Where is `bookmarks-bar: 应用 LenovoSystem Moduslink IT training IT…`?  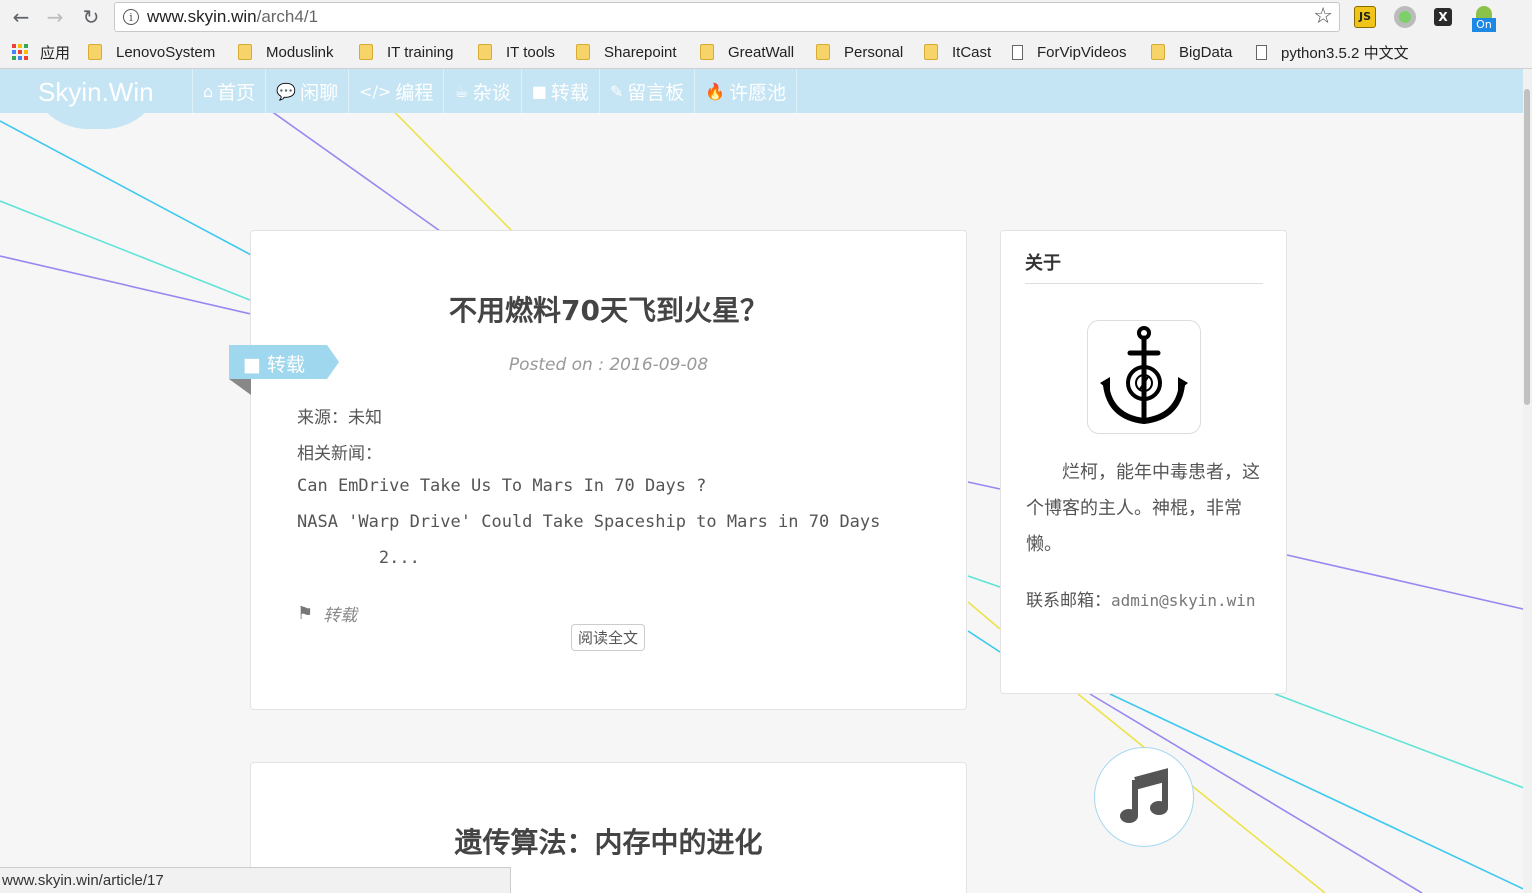
bookmarks-bar: 应用 LenovoSystem Moduslink IT training IT… is located at coordinates (766, 52).